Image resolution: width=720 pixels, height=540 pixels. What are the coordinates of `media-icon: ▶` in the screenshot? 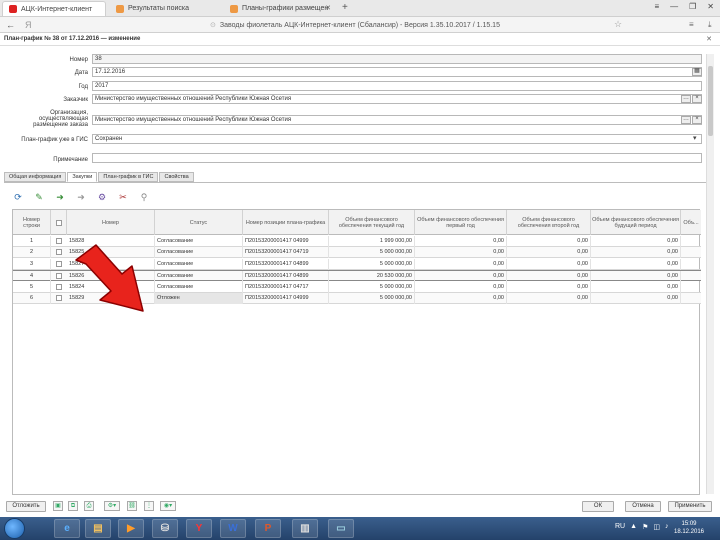 It's located at (131, 528).